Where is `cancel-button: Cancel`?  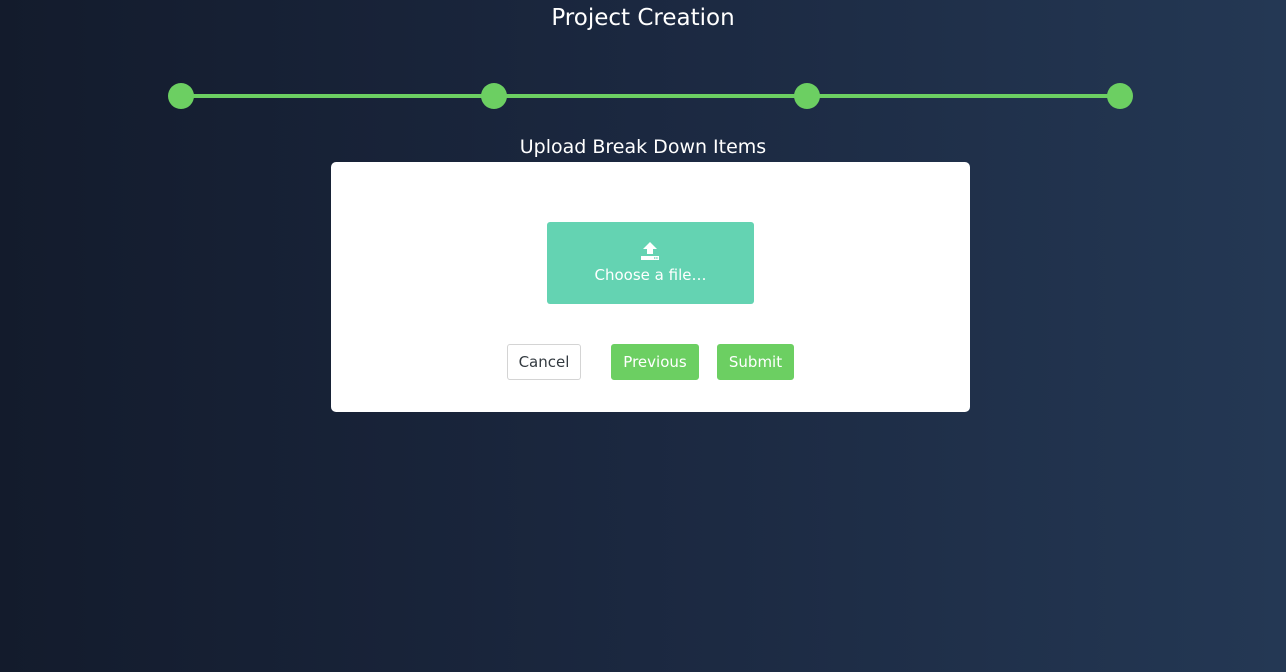
cancel-button: Cancel is located at coordinates (544, 362).